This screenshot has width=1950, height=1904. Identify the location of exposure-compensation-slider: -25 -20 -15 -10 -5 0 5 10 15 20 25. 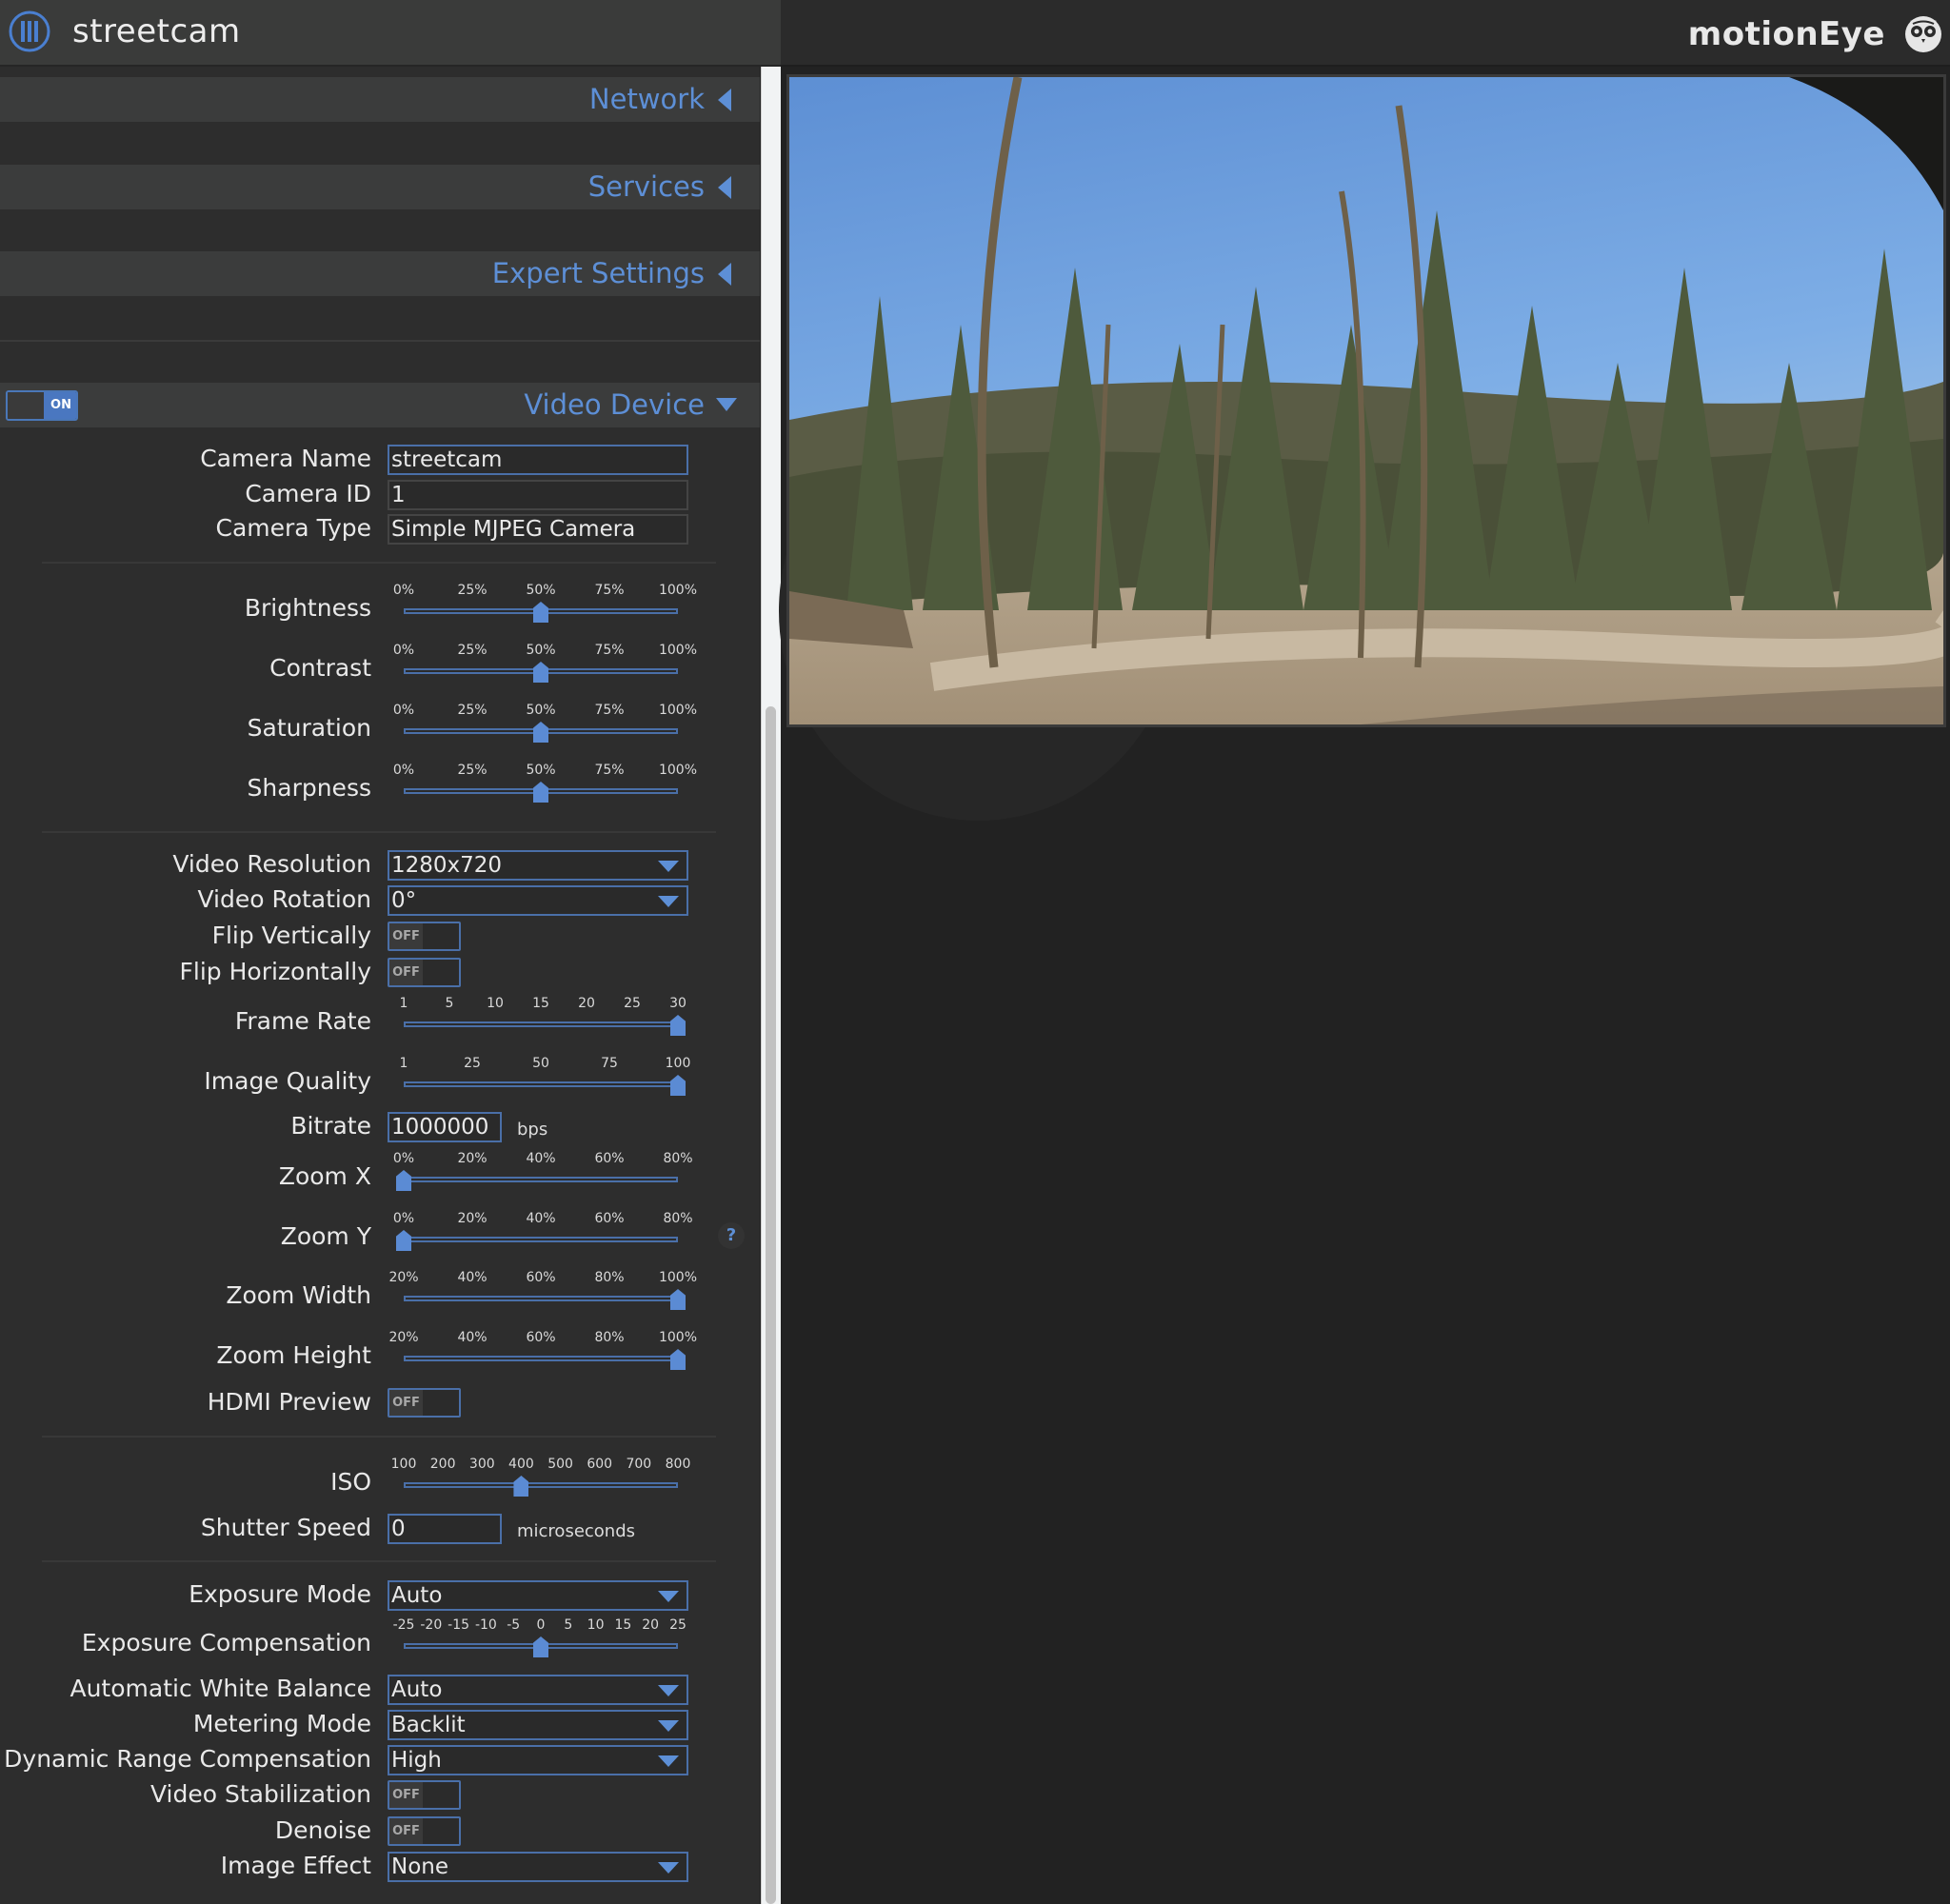
(540, 1639).